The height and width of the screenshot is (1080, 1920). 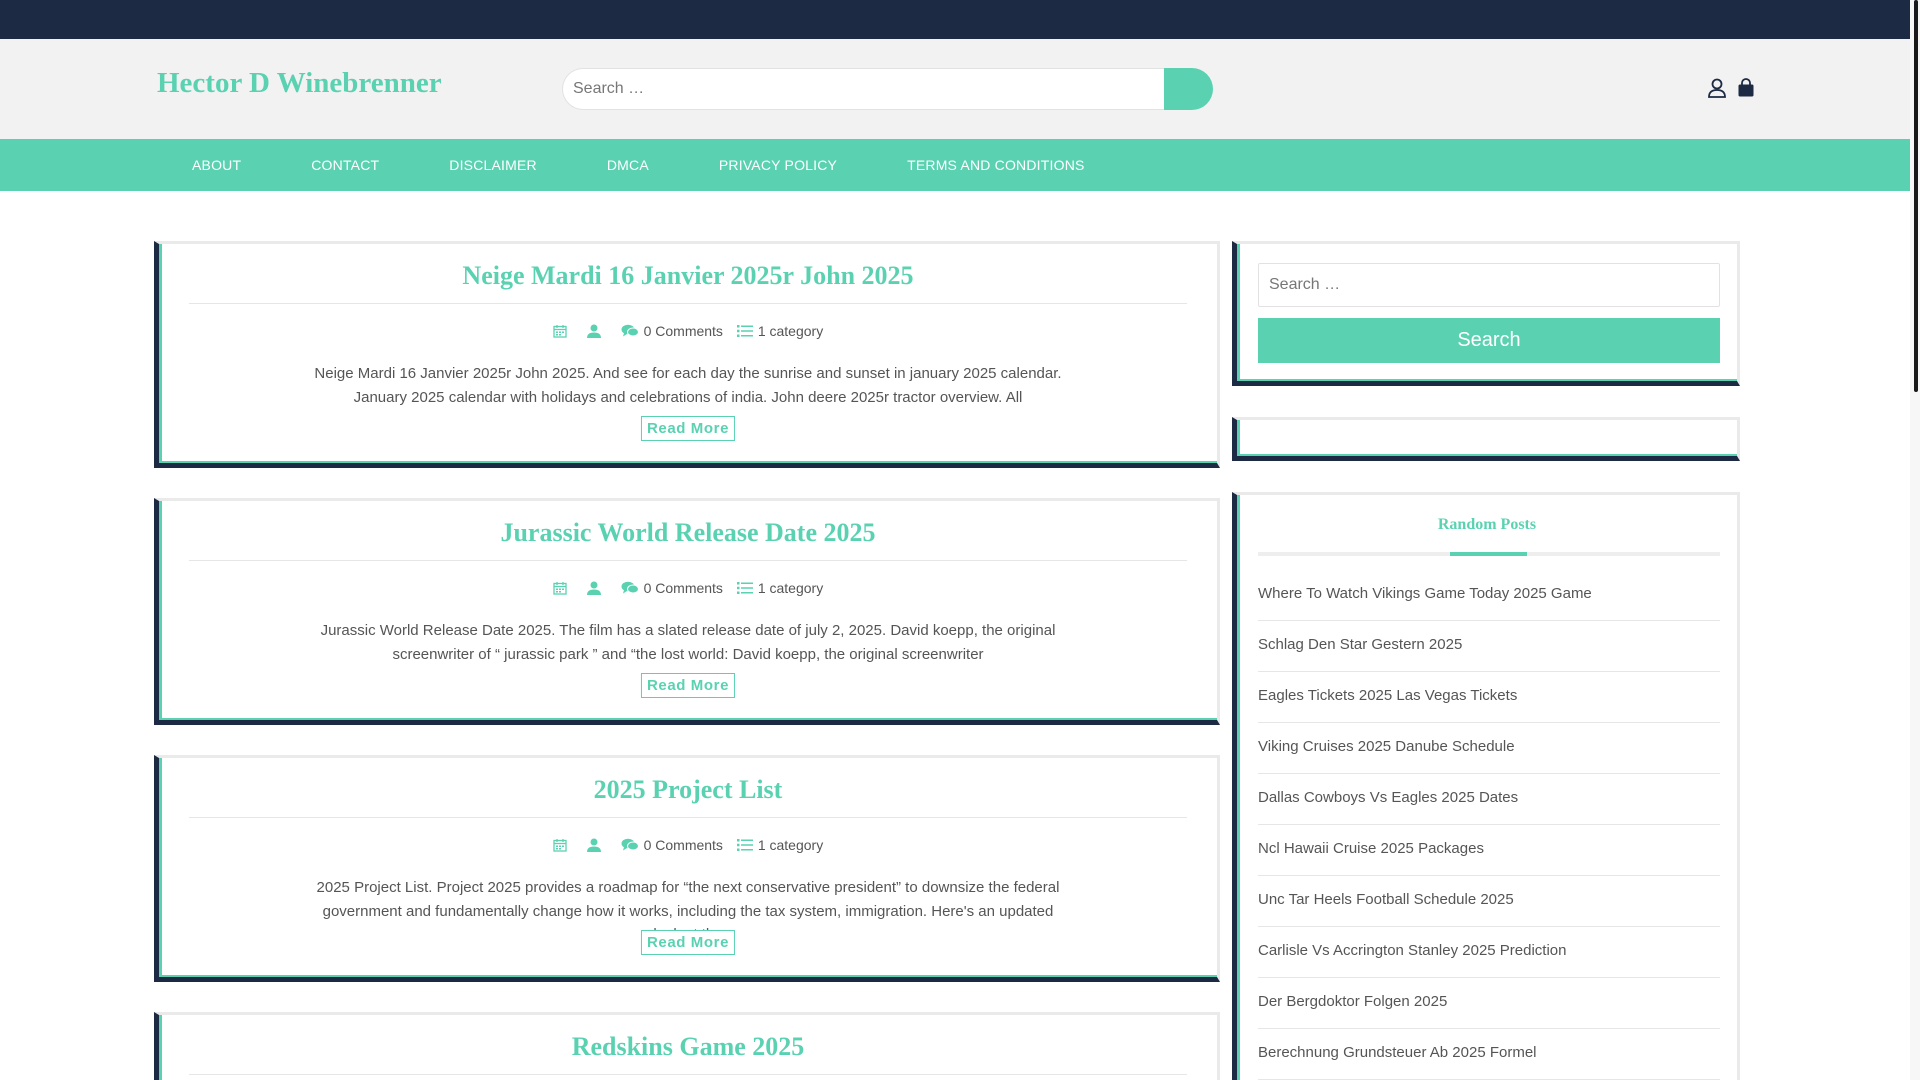 I want to click on list-item: Dallas Cowboys Vs Eagles 2025 Dates, so click(x=1489, y=799).